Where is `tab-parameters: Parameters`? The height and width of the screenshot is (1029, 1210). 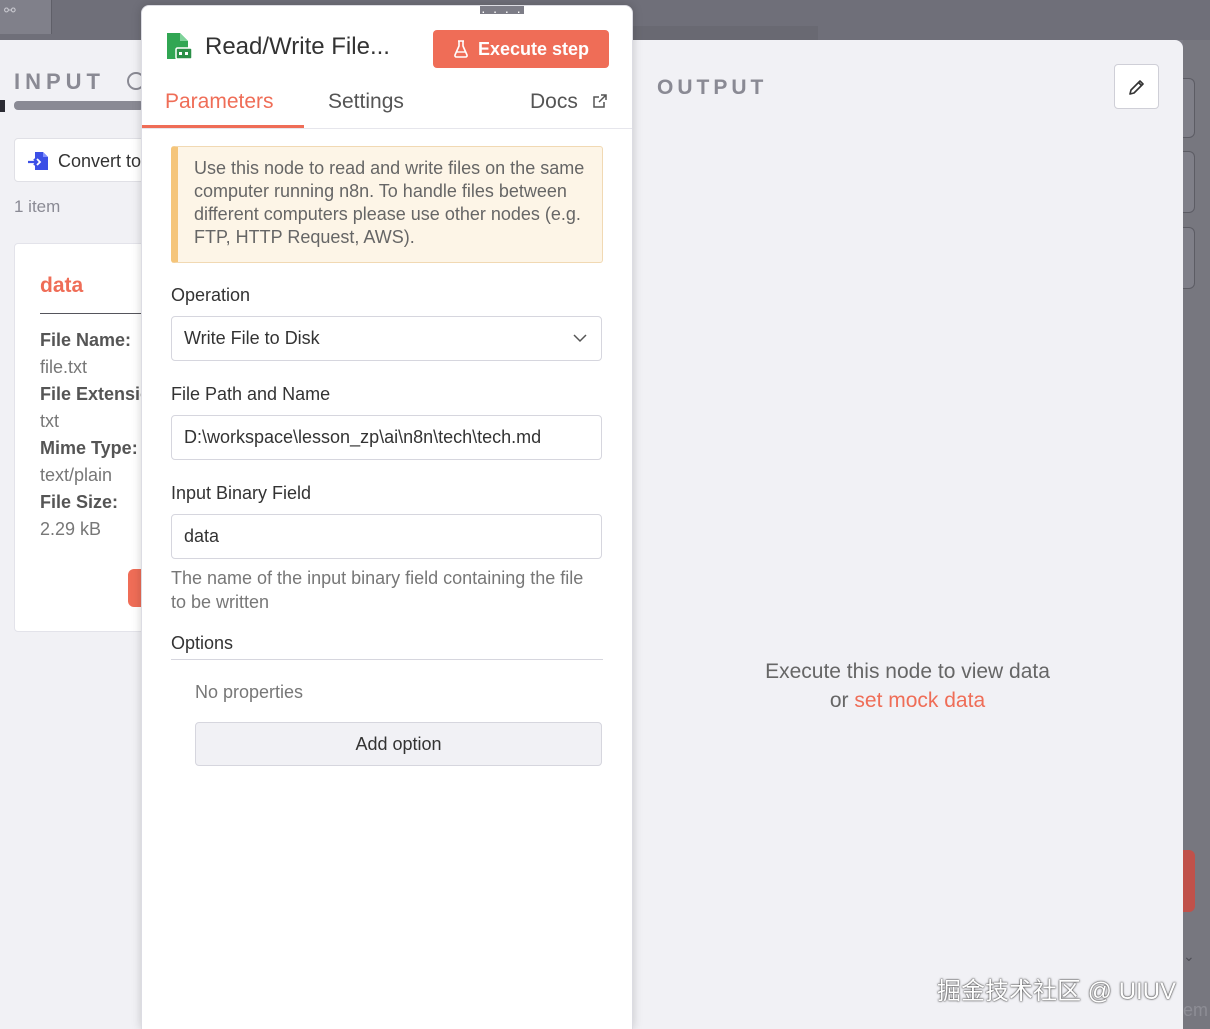 tab-parameters: Parameters is located at coordinates (219, 102).